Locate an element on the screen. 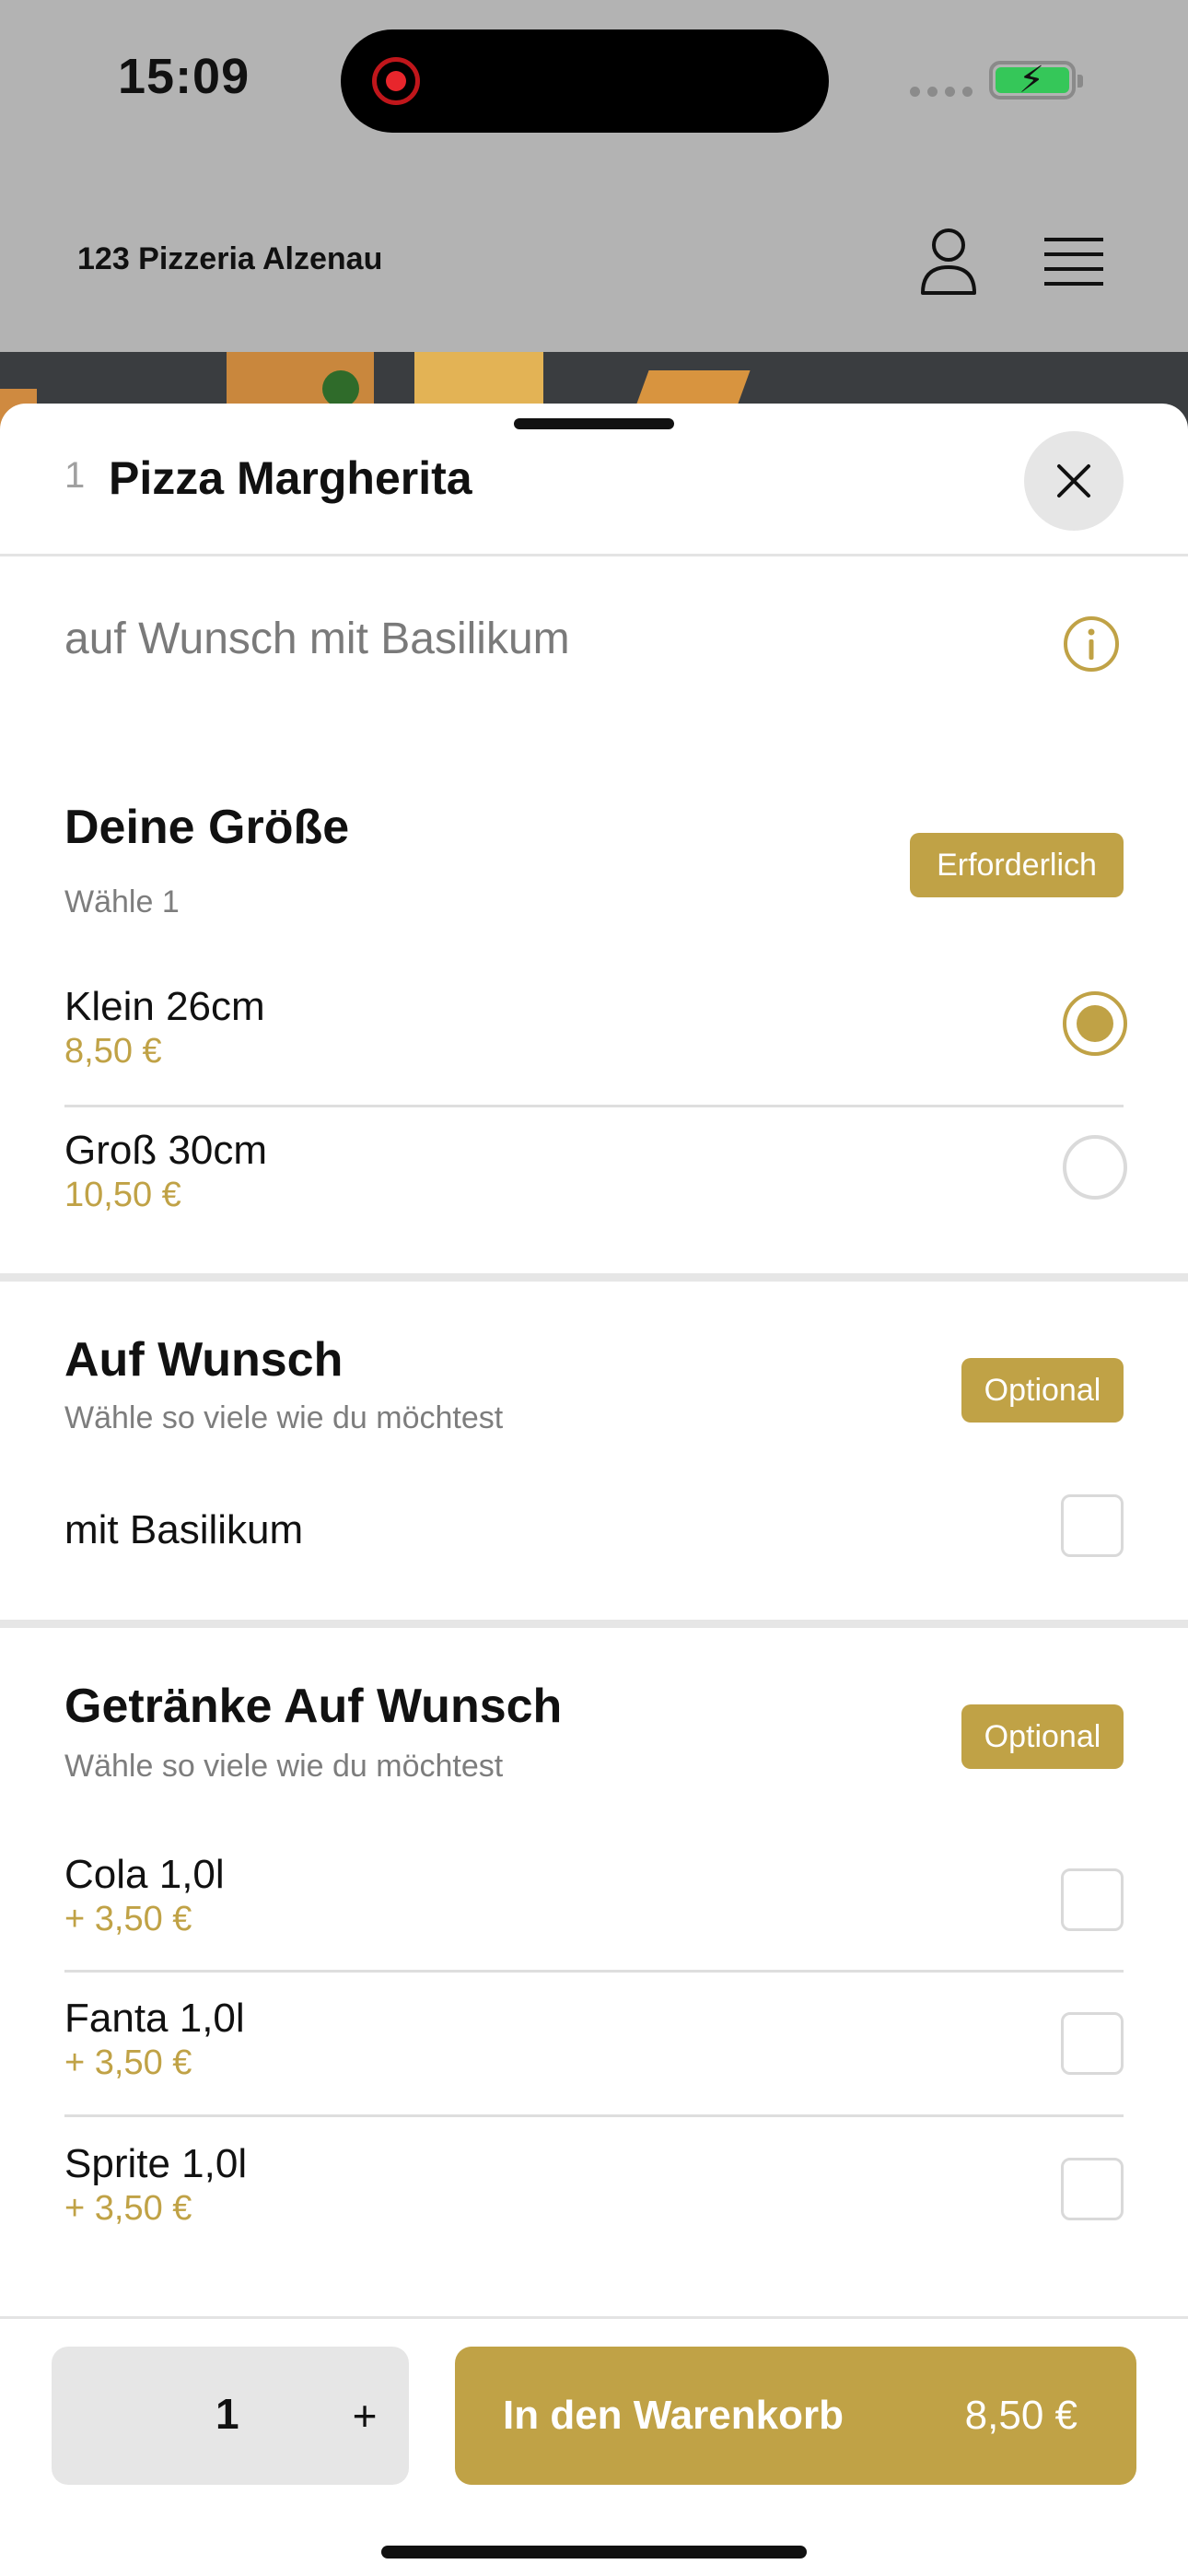  section-subtitle-size: Wähle 1 is located at coordinates (122, 901).